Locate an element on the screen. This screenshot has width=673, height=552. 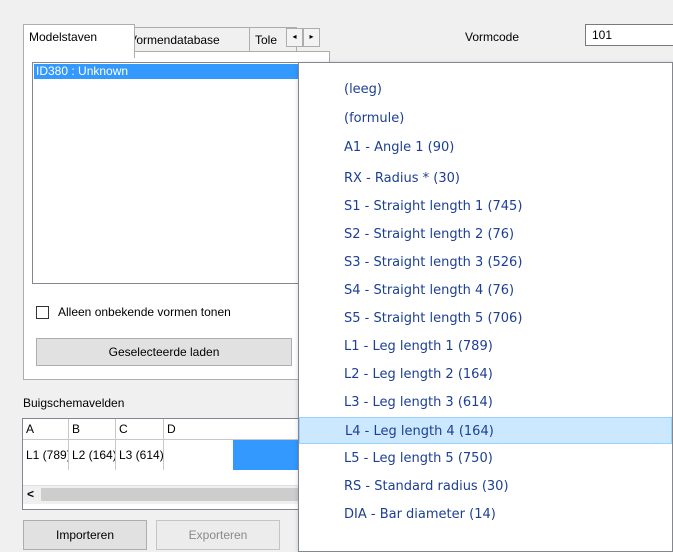
grid-column-c: C is located at coordinates (140, 429).